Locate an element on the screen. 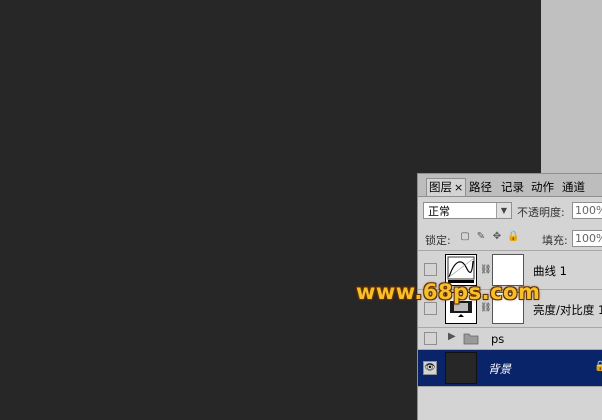 Image resolution: width=602 pixels, height=420 pixels. chevron-down-icon: ▼ is located at coordinates (503, 210).